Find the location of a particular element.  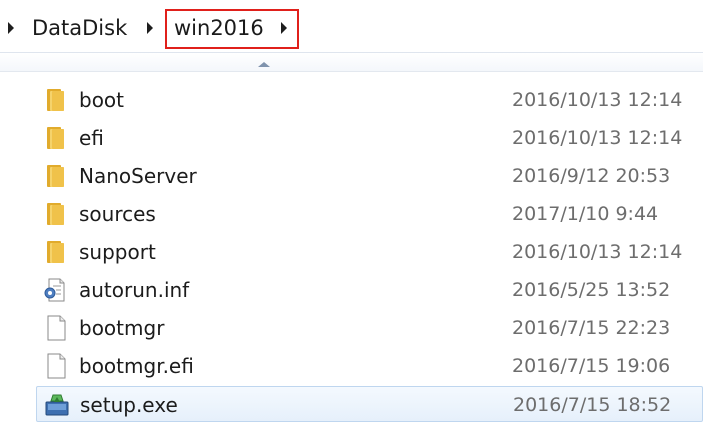

file-row-support: support 2016/10/13 12:14 is located at coordinates (369, 252).